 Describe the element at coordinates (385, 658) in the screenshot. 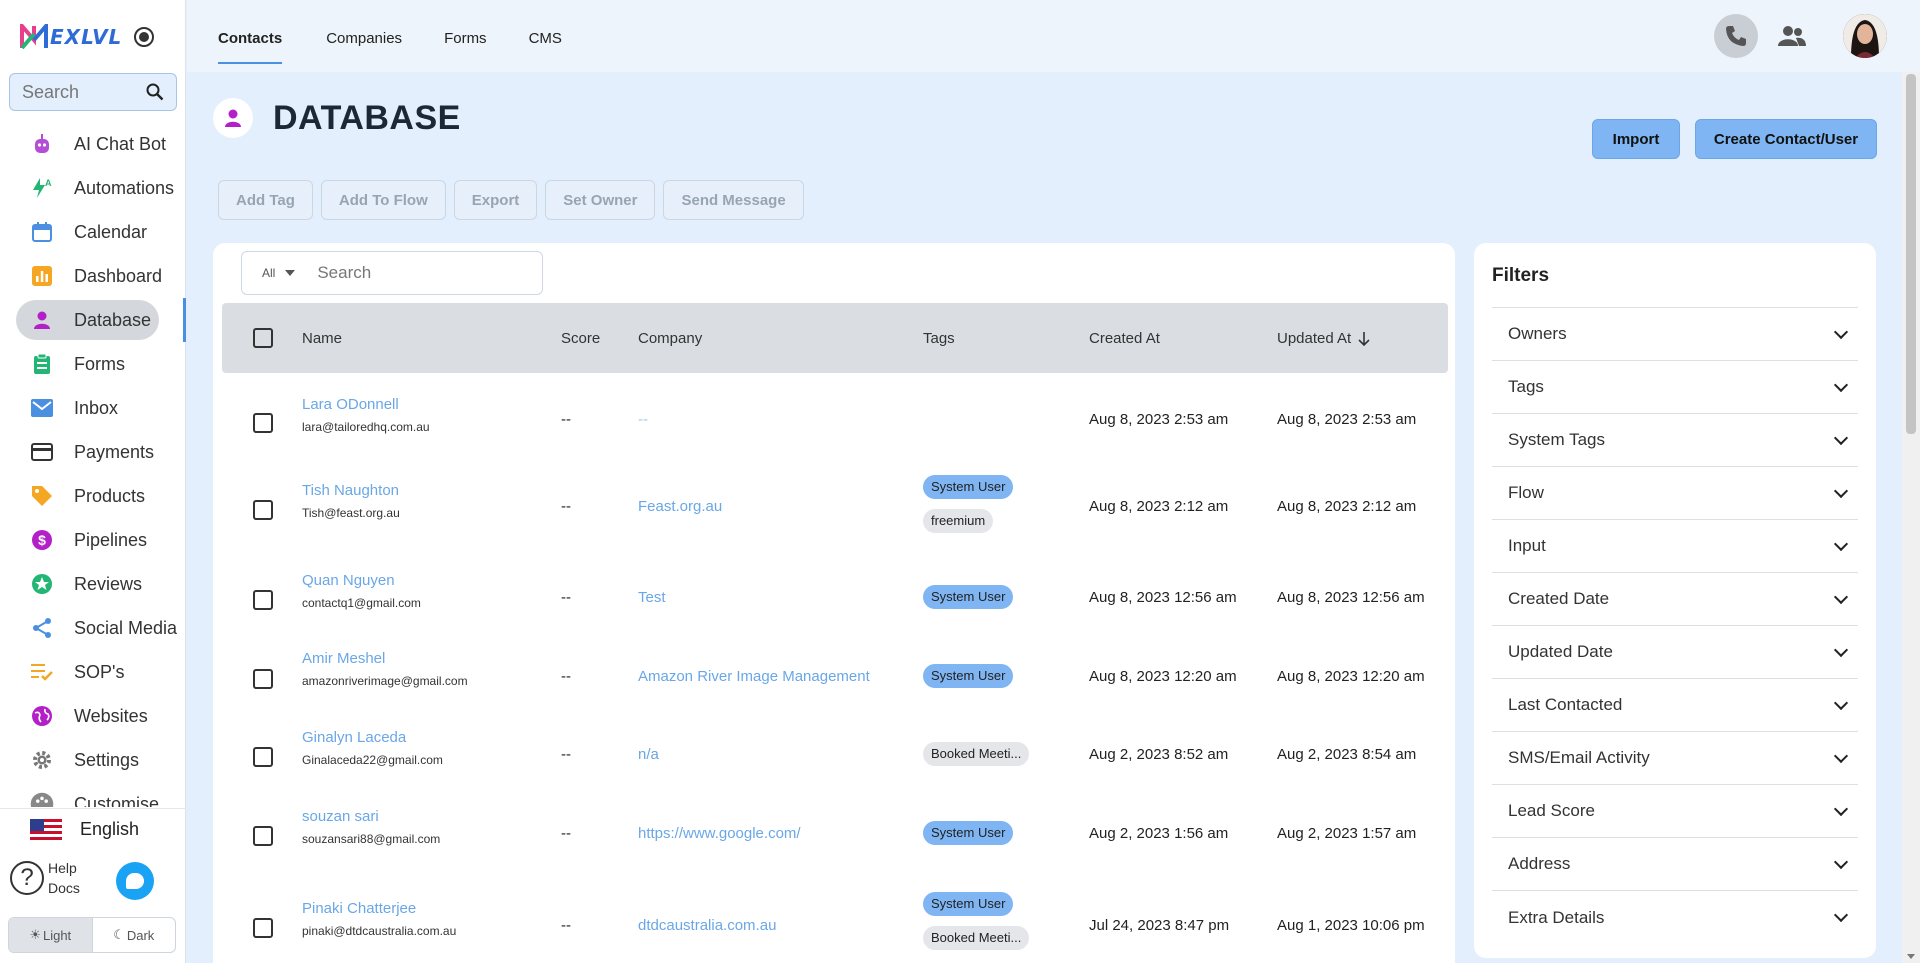

I see `contact-name-link: Amir Meshel` at that location.